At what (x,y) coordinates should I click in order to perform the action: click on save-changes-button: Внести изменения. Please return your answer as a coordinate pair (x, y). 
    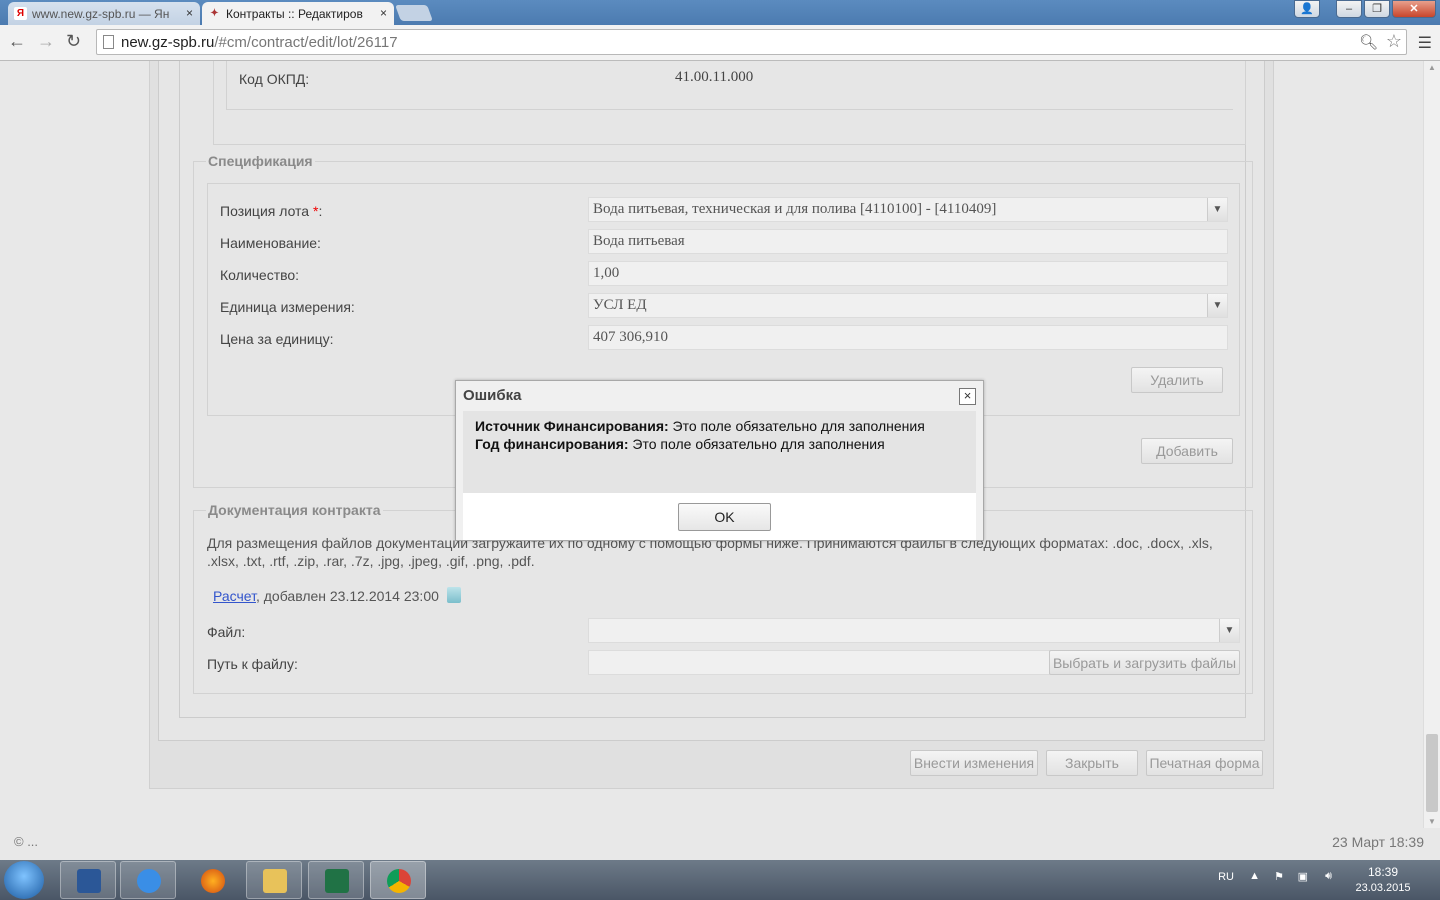
    Looking at the image, I should click on (974, 763).